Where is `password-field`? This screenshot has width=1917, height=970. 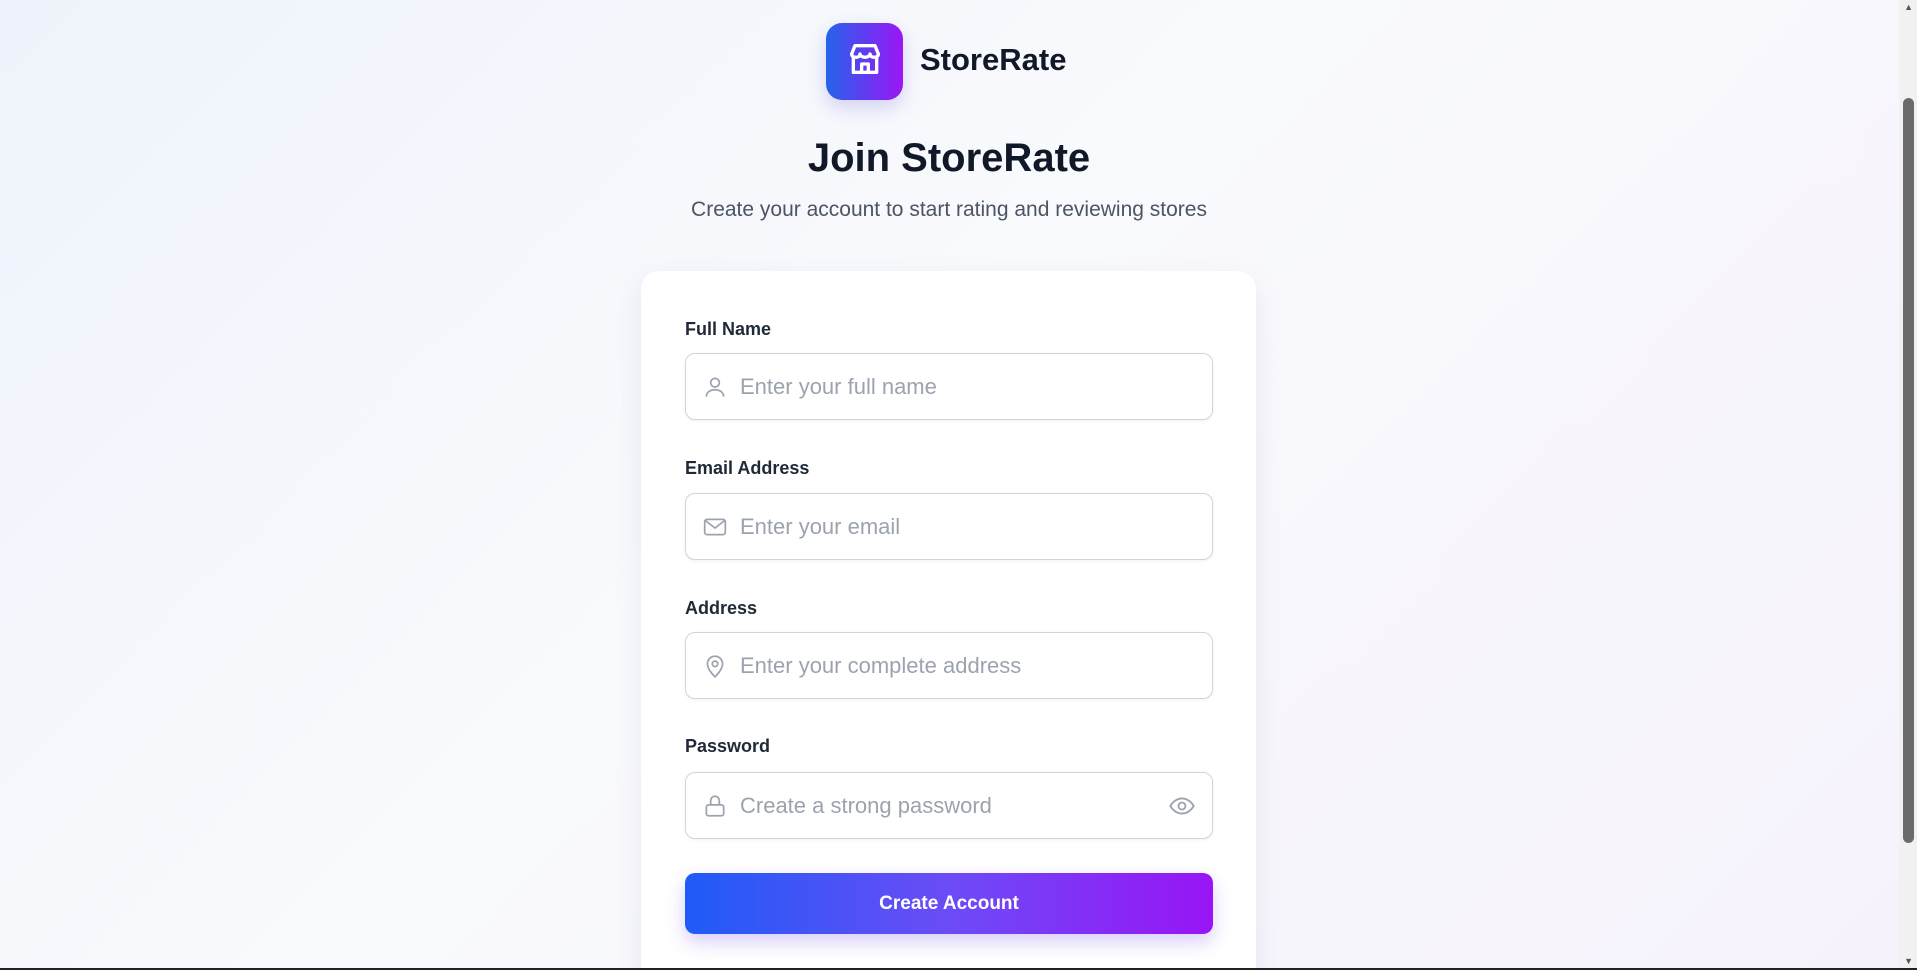
password-field is located at coordinates (949, 805).